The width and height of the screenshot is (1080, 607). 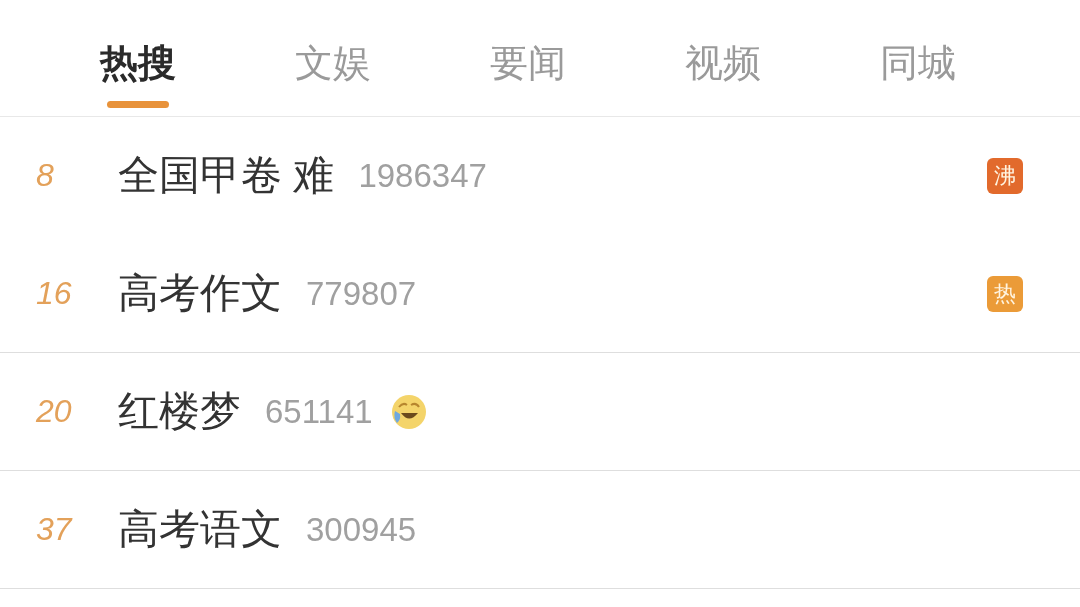 I want to click on heat-count: 300945, so click(x=361, y=529).